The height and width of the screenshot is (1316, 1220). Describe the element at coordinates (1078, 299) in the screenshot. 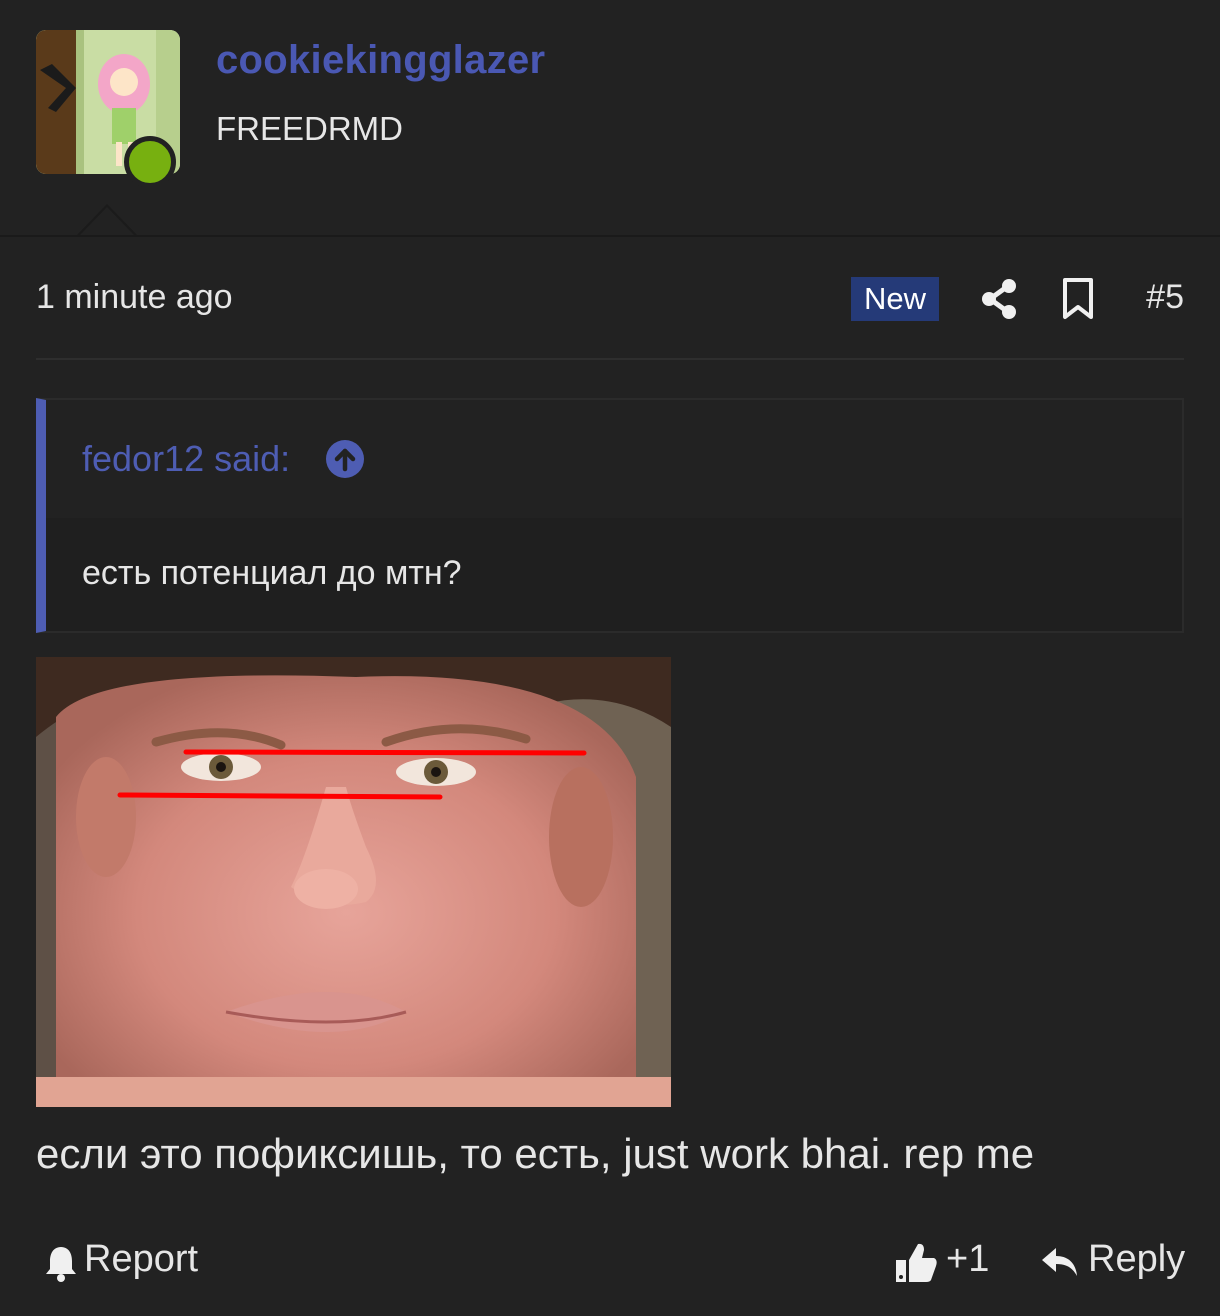

I see `bookmark-icon` at that location.